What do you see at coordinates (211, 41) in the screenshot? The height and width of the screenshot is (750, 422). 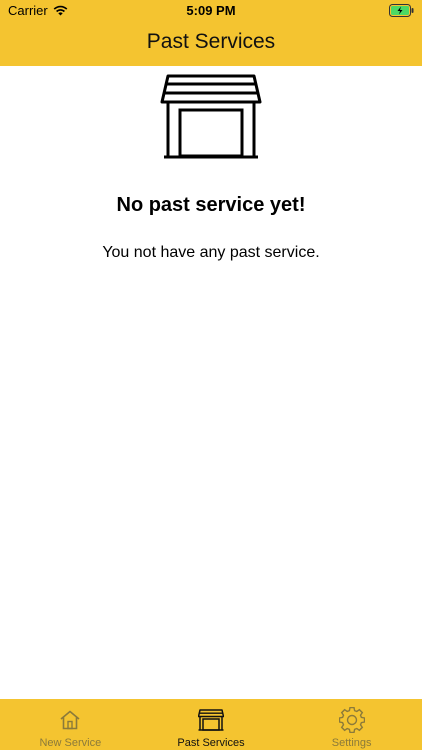 I see `page-title: Past Services` at bounding box center [211, 41].